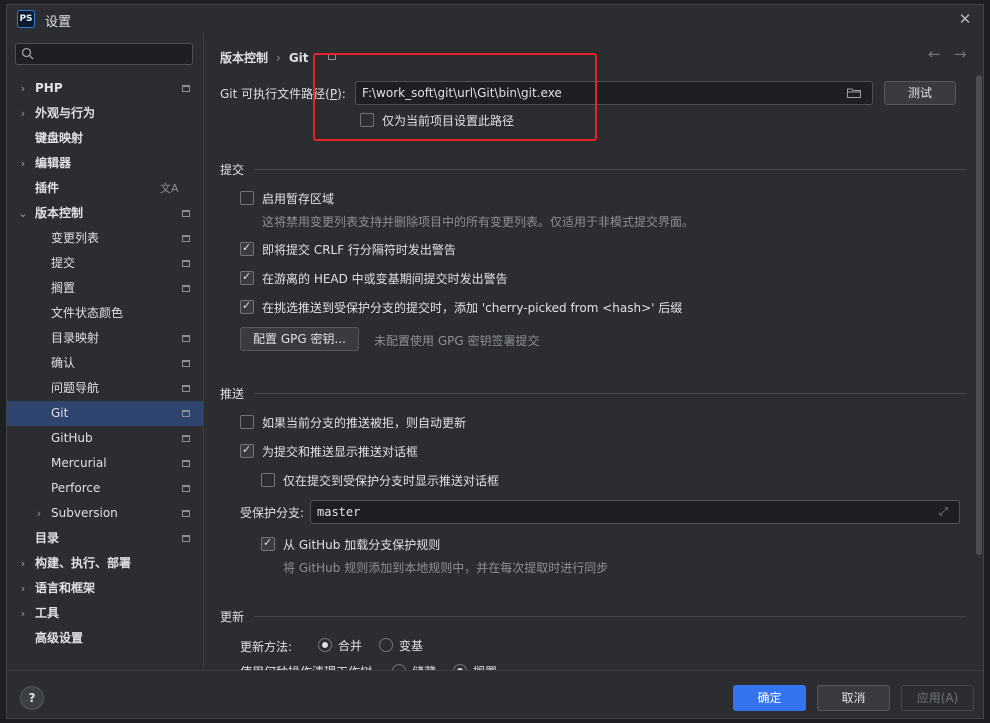  Describe the element at coordinates (446, 568) in the screenshot. I see `github-rules-hint: 将 GitHub 规则添加到本地规则中，并在每次提取时进行同步` at that location.